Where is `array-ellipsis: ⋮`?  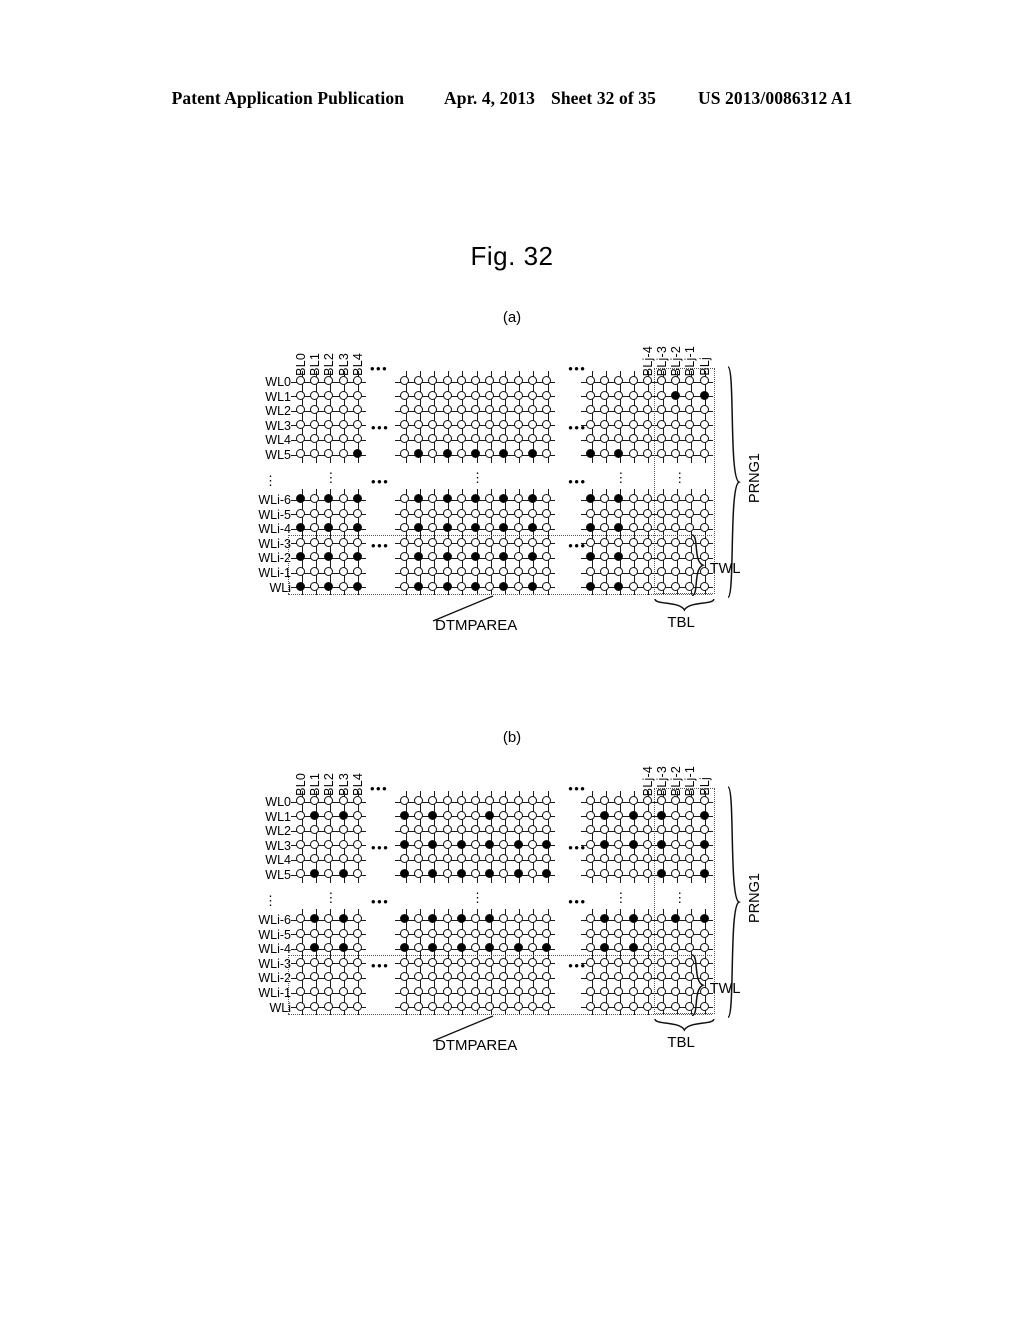 array-ellipsis: ⋮ is located at coordinates (621, 897).